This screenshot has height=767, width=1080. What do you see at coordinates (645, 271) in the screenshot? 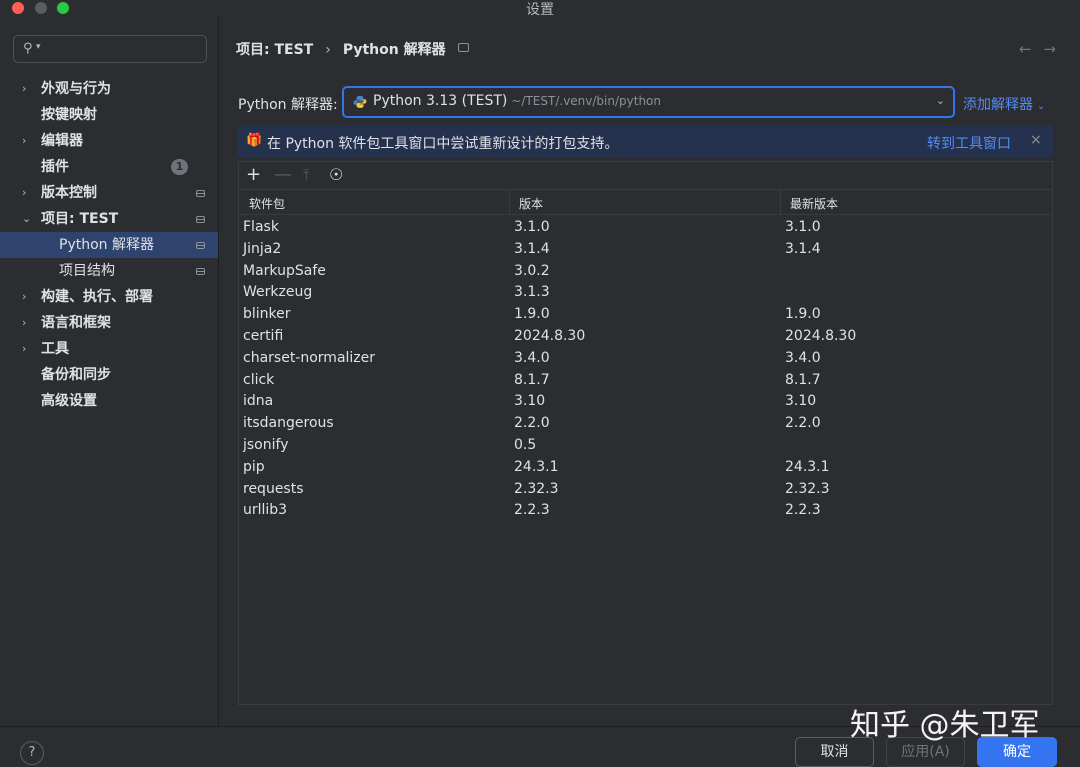
I see `table-row: MarkupSafe 3.0.2` at bounding box center [645, 271].